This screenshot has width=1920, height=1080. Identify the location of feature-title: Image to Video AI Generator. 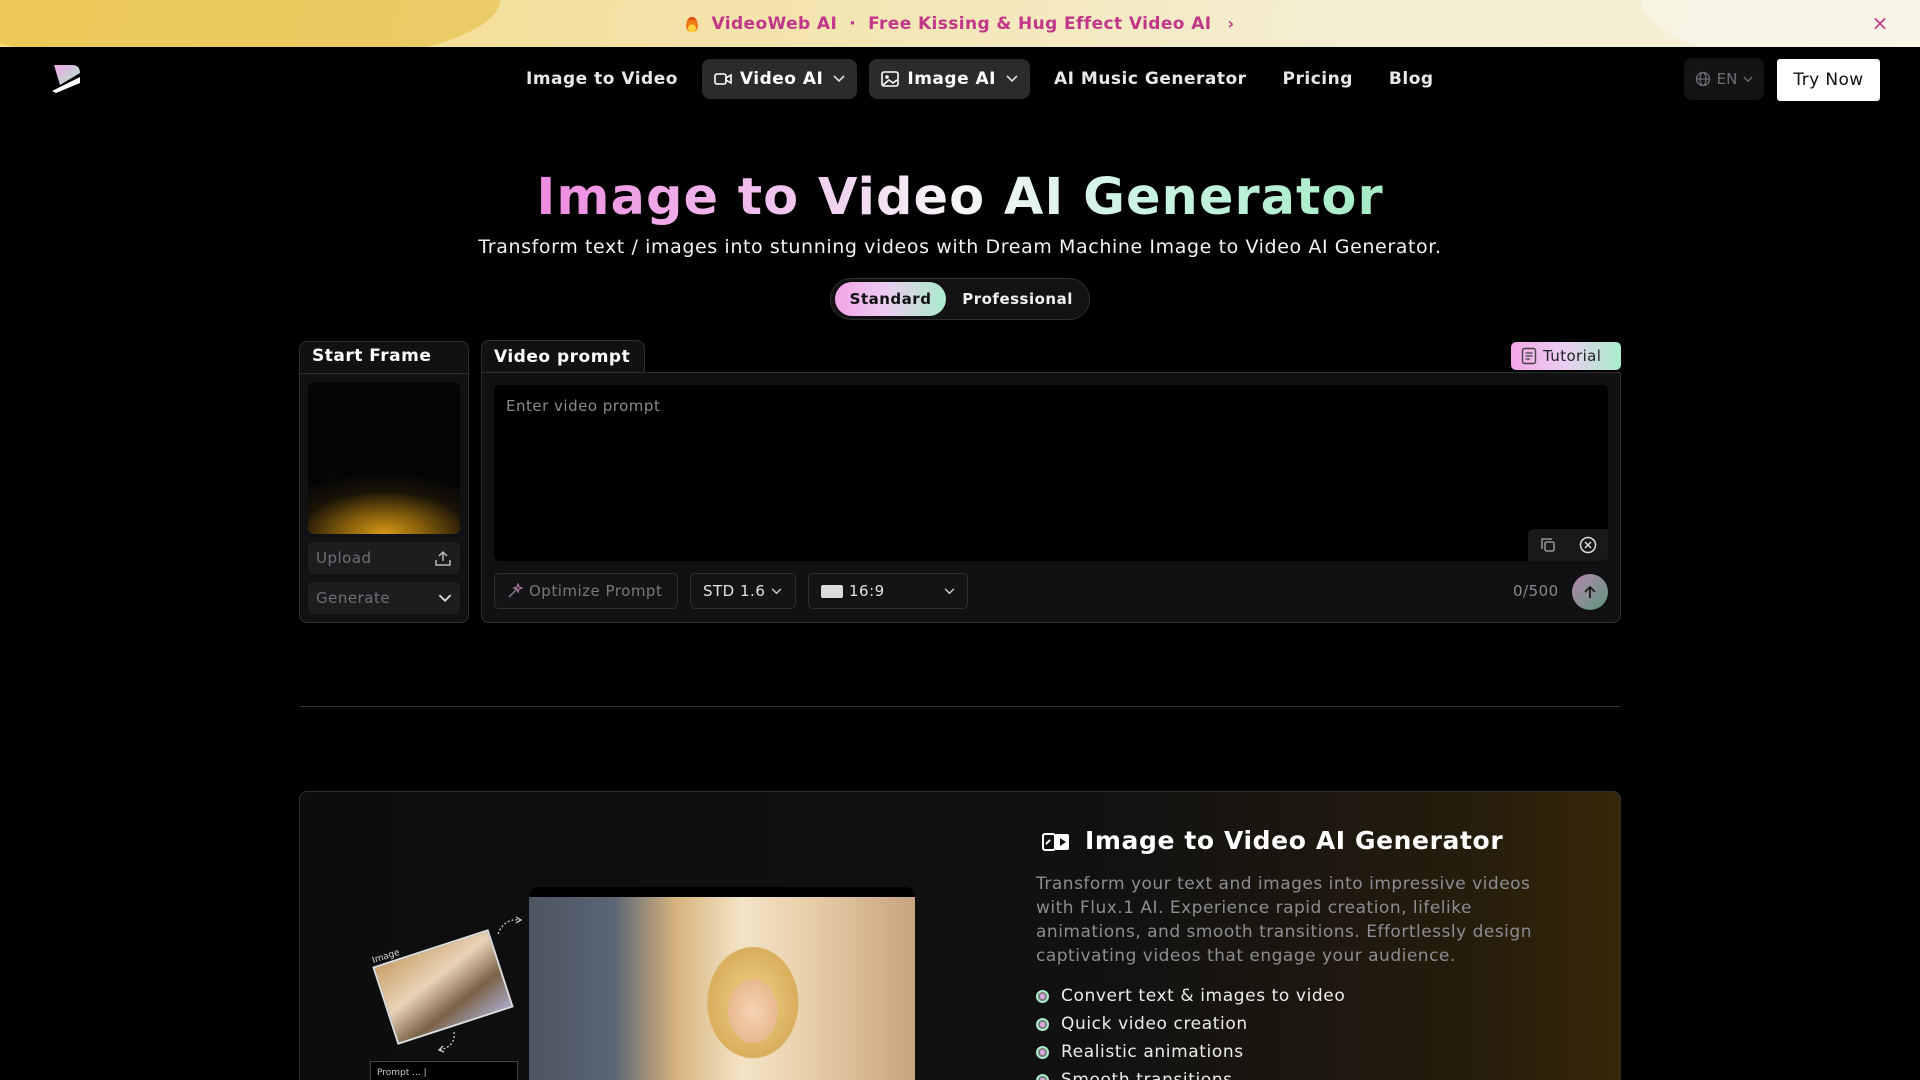
(1294, 840).